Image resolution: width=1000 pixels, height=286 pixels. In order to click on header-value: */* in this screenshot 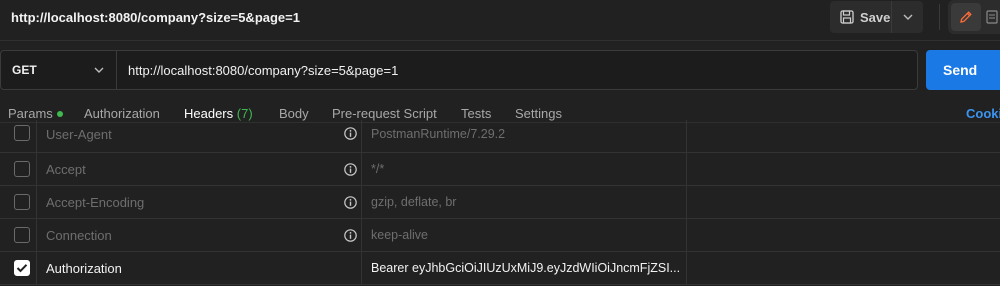, I will do `click(377, 169)`.